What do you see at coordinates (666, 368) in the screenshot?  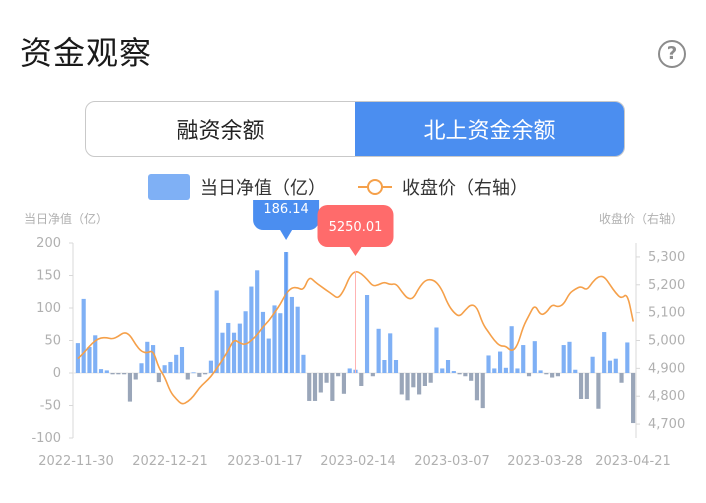 I see `right-tick-label: 4,900` at bounding box center [666, 368].